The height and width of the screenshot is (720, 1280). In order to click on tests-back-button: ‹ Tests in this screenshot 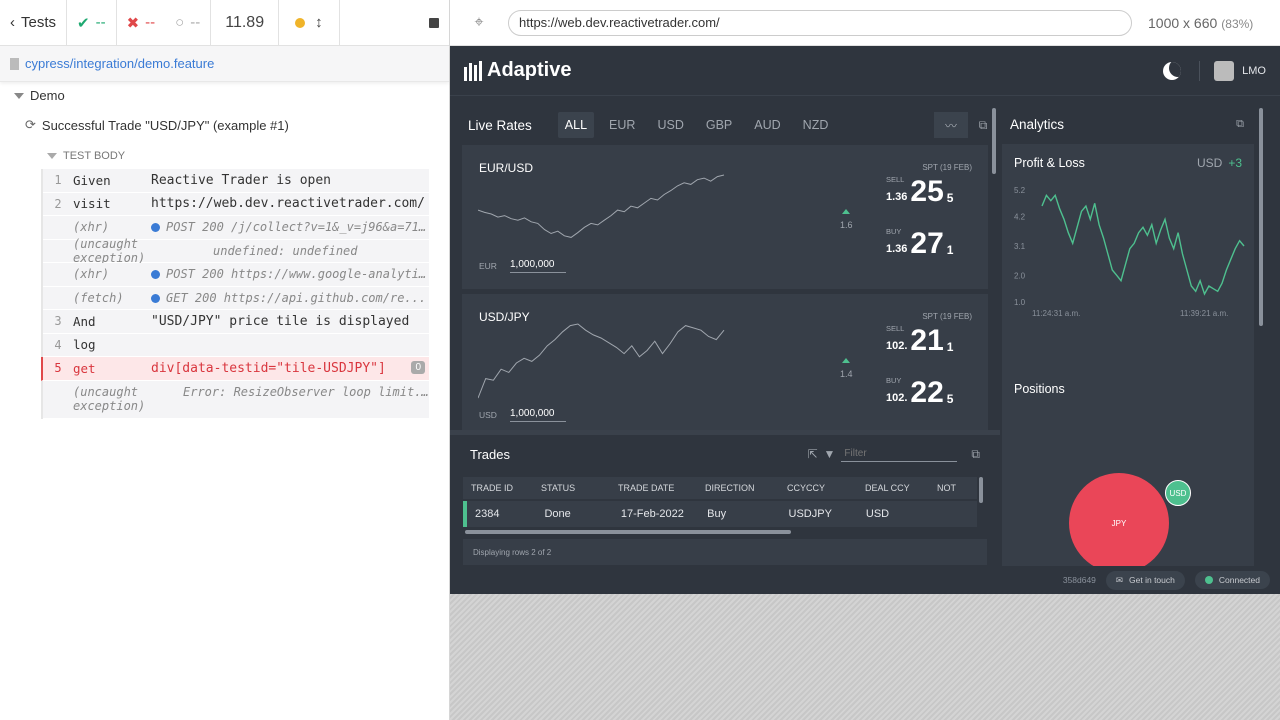, I will do `click(34, 23)`.